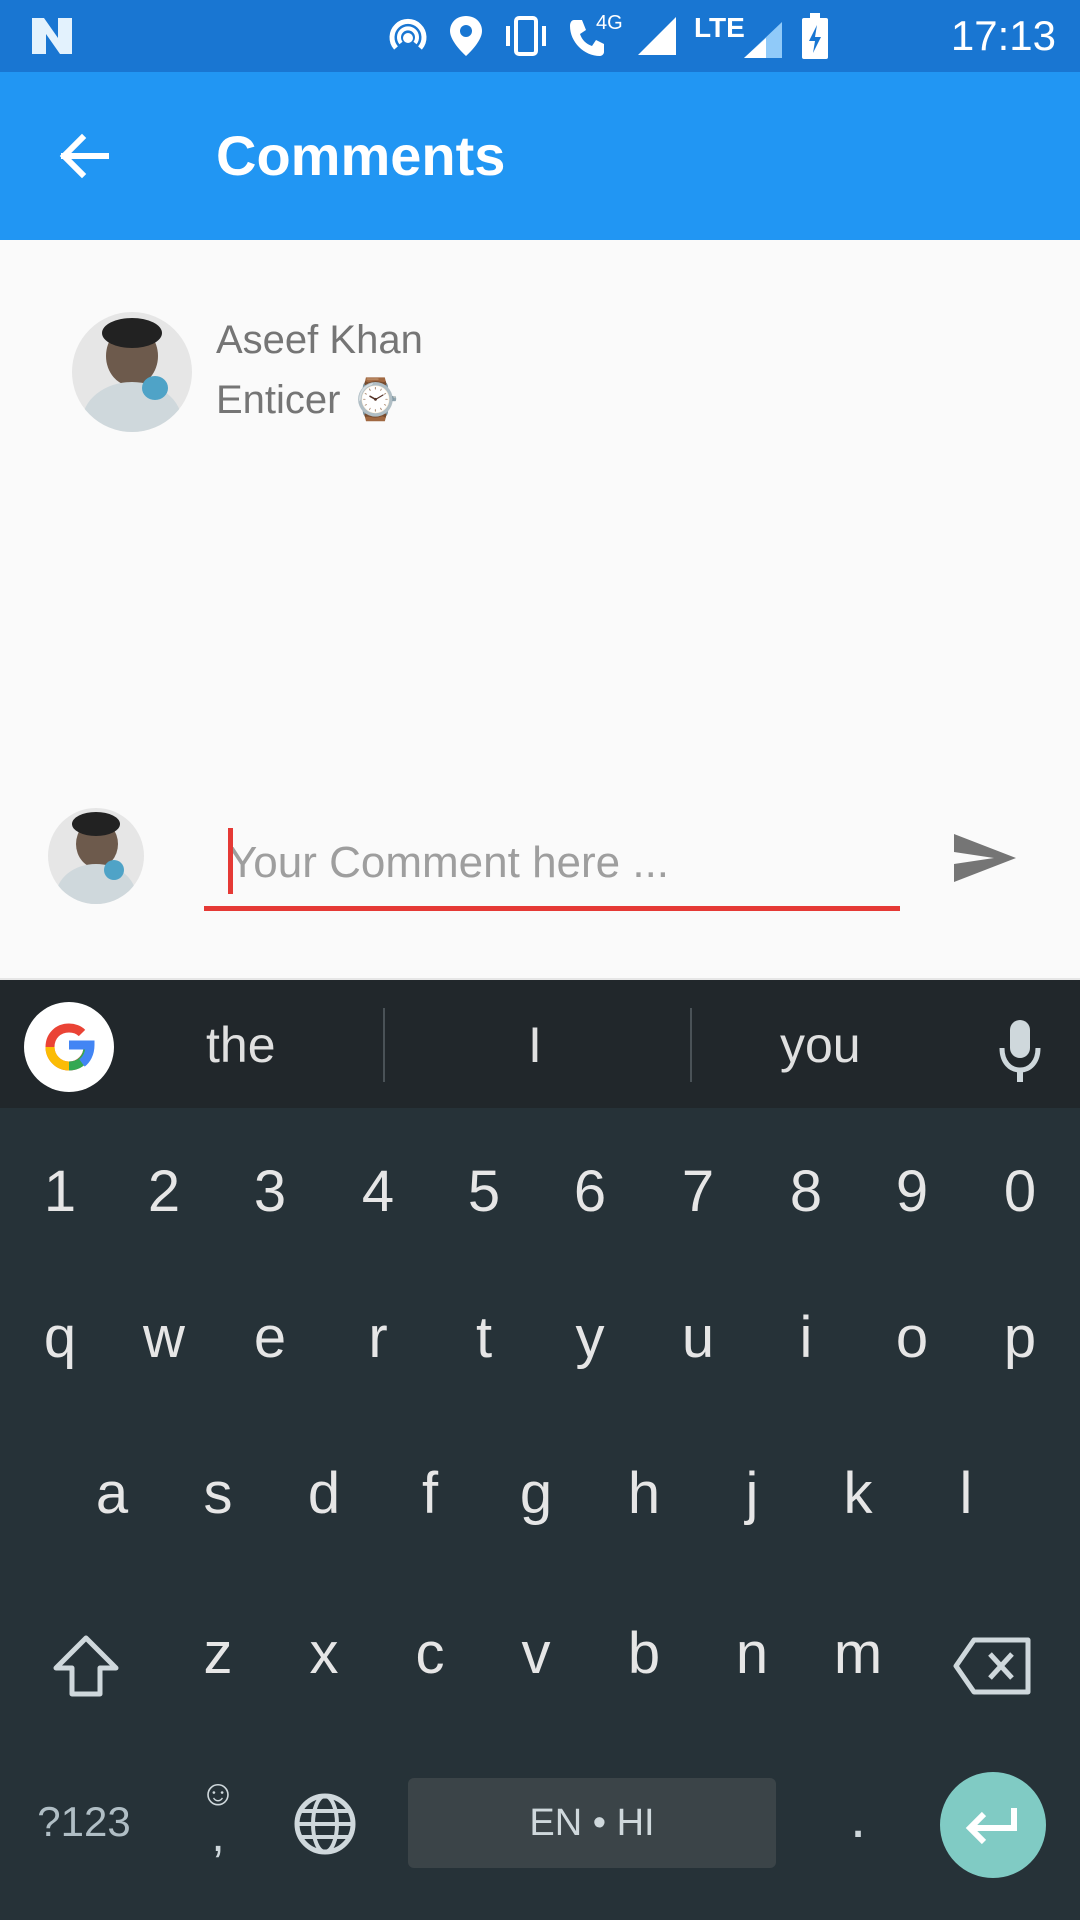 This screenshot has height=1920, width=1080. What do you see at coordinates (324, 1653) in the screenshot?
I see `key-x: x` at bounding box center [324, 1653].